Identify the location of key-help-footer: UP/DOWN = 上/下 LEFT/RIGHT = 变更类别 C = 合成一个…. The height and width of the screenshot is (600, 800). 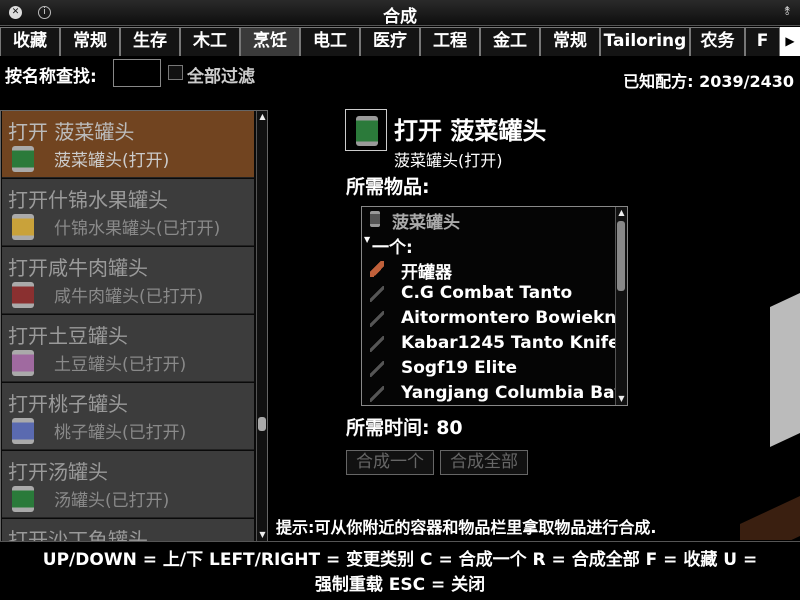
(400, 570).